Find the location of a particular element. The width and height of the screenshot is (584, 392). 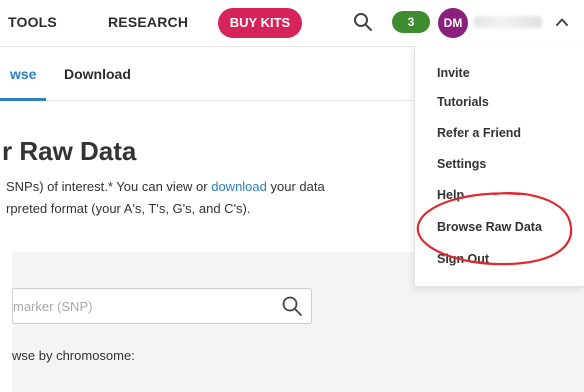

marker-search-input is located at coordinates (143, 306).